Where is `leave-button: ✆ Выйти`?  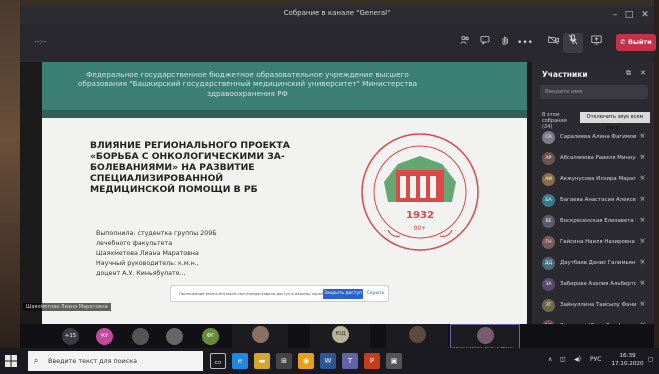
leave-button: ✆ Выйти is located at coordinates (636, 42).